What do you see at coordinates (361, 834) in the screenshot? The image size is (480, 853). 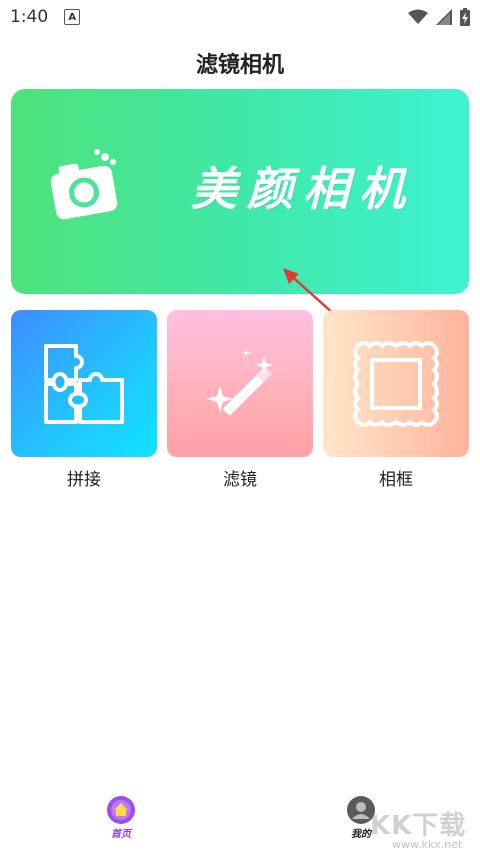 I see `tab-me-label: 我的` at bounding box center [361, 834].